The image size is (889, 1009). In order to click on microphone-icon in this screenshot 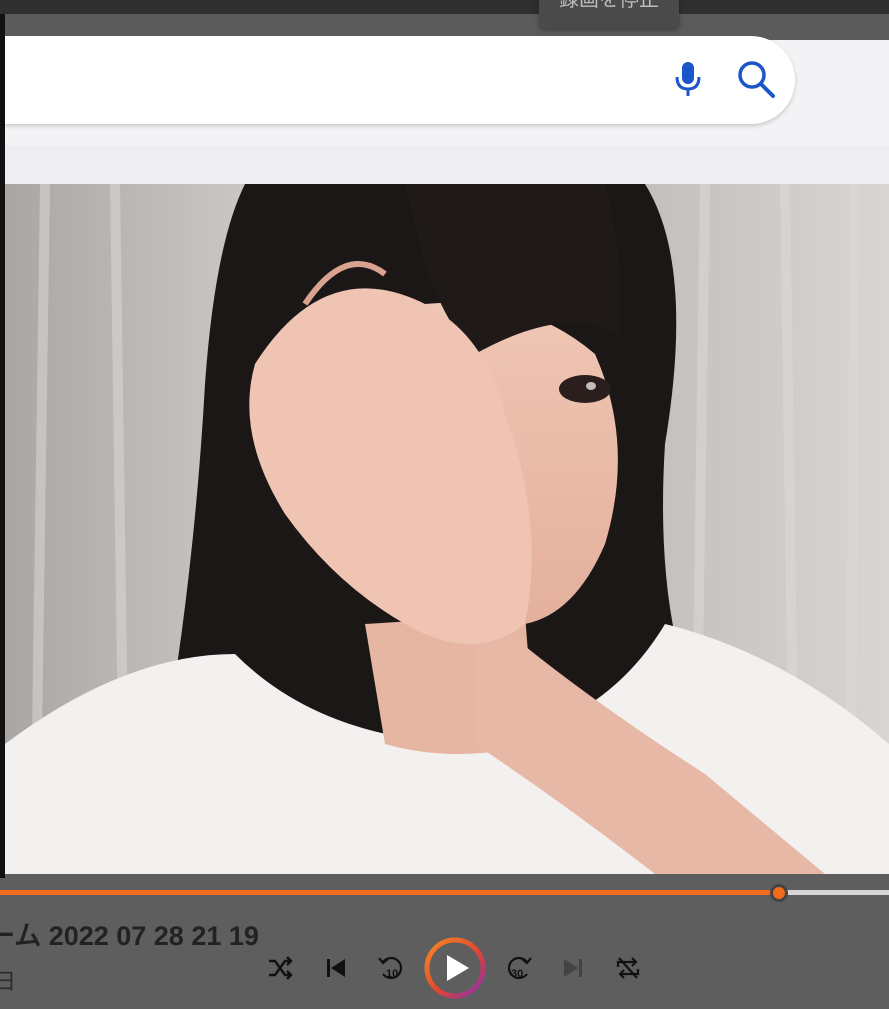, I will do `click(688, 79)`.